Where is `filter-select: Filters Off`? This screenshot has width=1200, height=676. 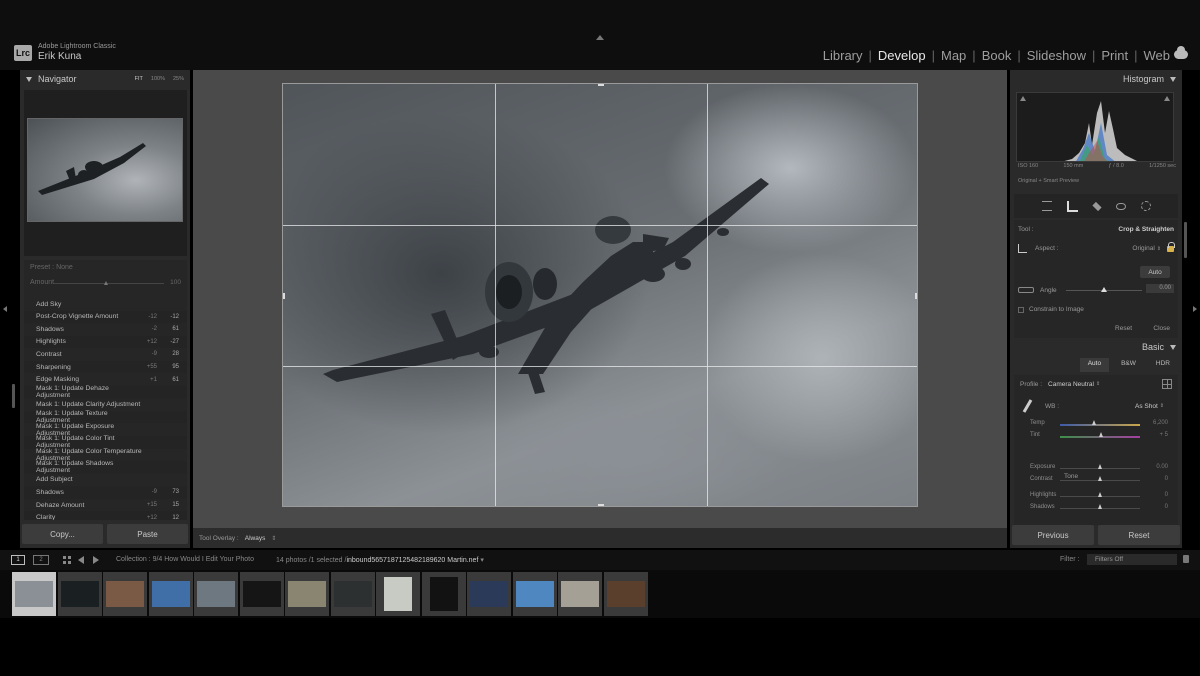 filter-select: Filters Off is located at coordinates (1132, 559).